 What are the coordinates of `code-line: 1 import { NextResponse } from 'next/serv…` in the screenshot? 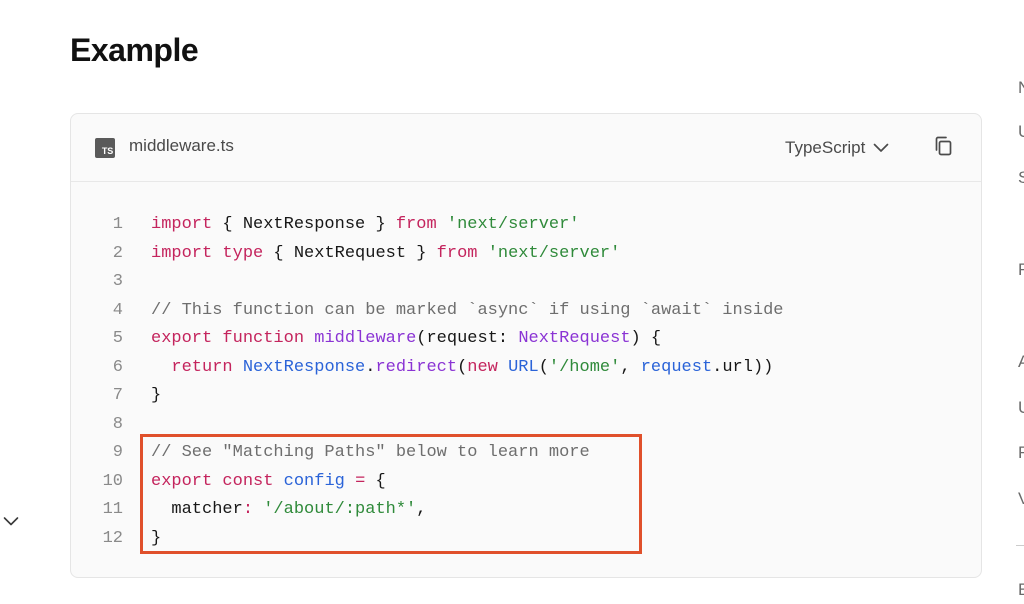 It's located at (526, 225).